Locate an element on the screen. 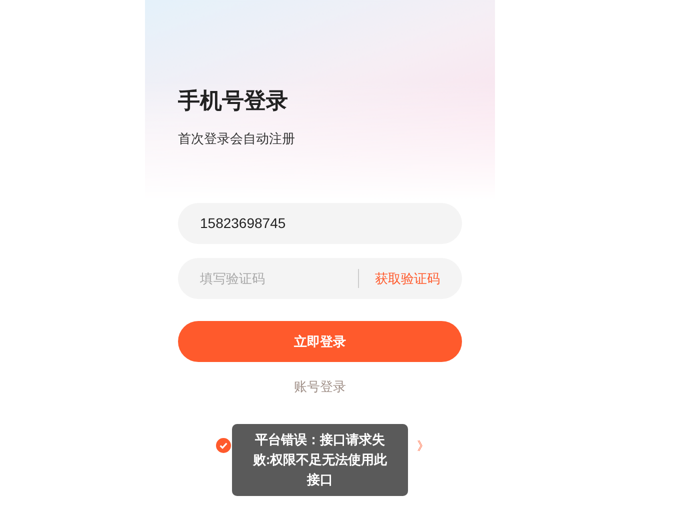 This screenshot has height=512, width=679. code-input: 填写验证码 is located at coordinates (279, 278).